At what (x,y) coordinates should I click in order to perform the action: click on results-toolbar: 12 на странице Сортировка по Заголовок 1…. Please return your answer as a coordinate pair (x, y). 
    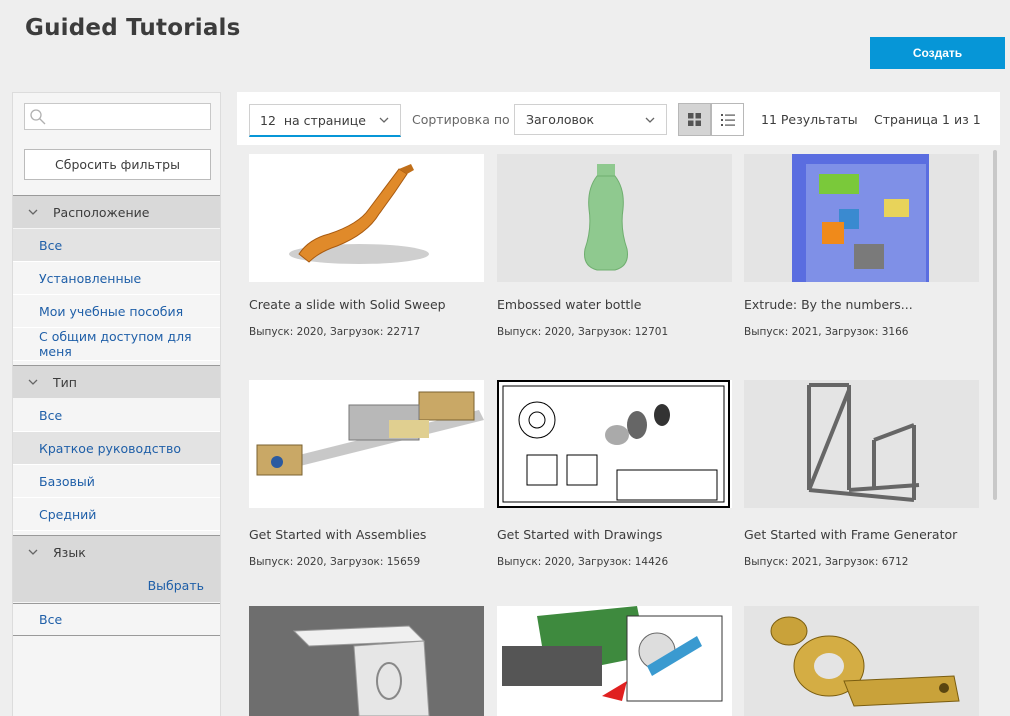
    Looking at the image, I should click on (618, 118).